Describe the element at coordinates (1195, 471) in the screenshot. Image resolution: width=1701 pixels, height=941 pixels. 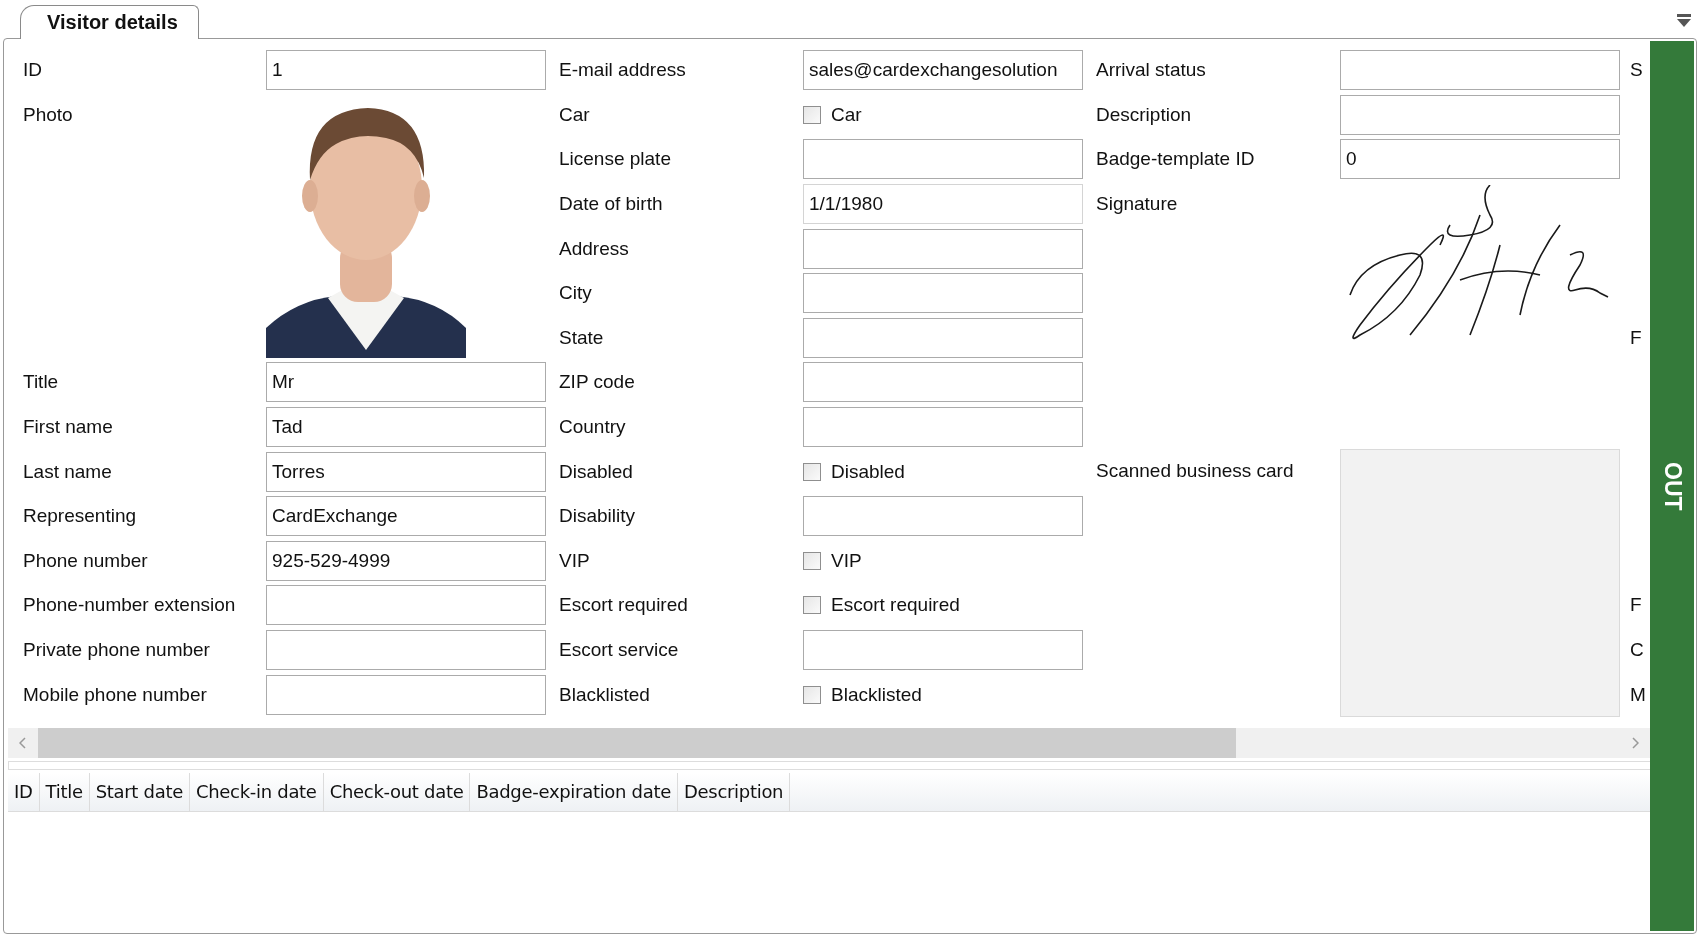
I see `field-label: Scanned business card` at that location.